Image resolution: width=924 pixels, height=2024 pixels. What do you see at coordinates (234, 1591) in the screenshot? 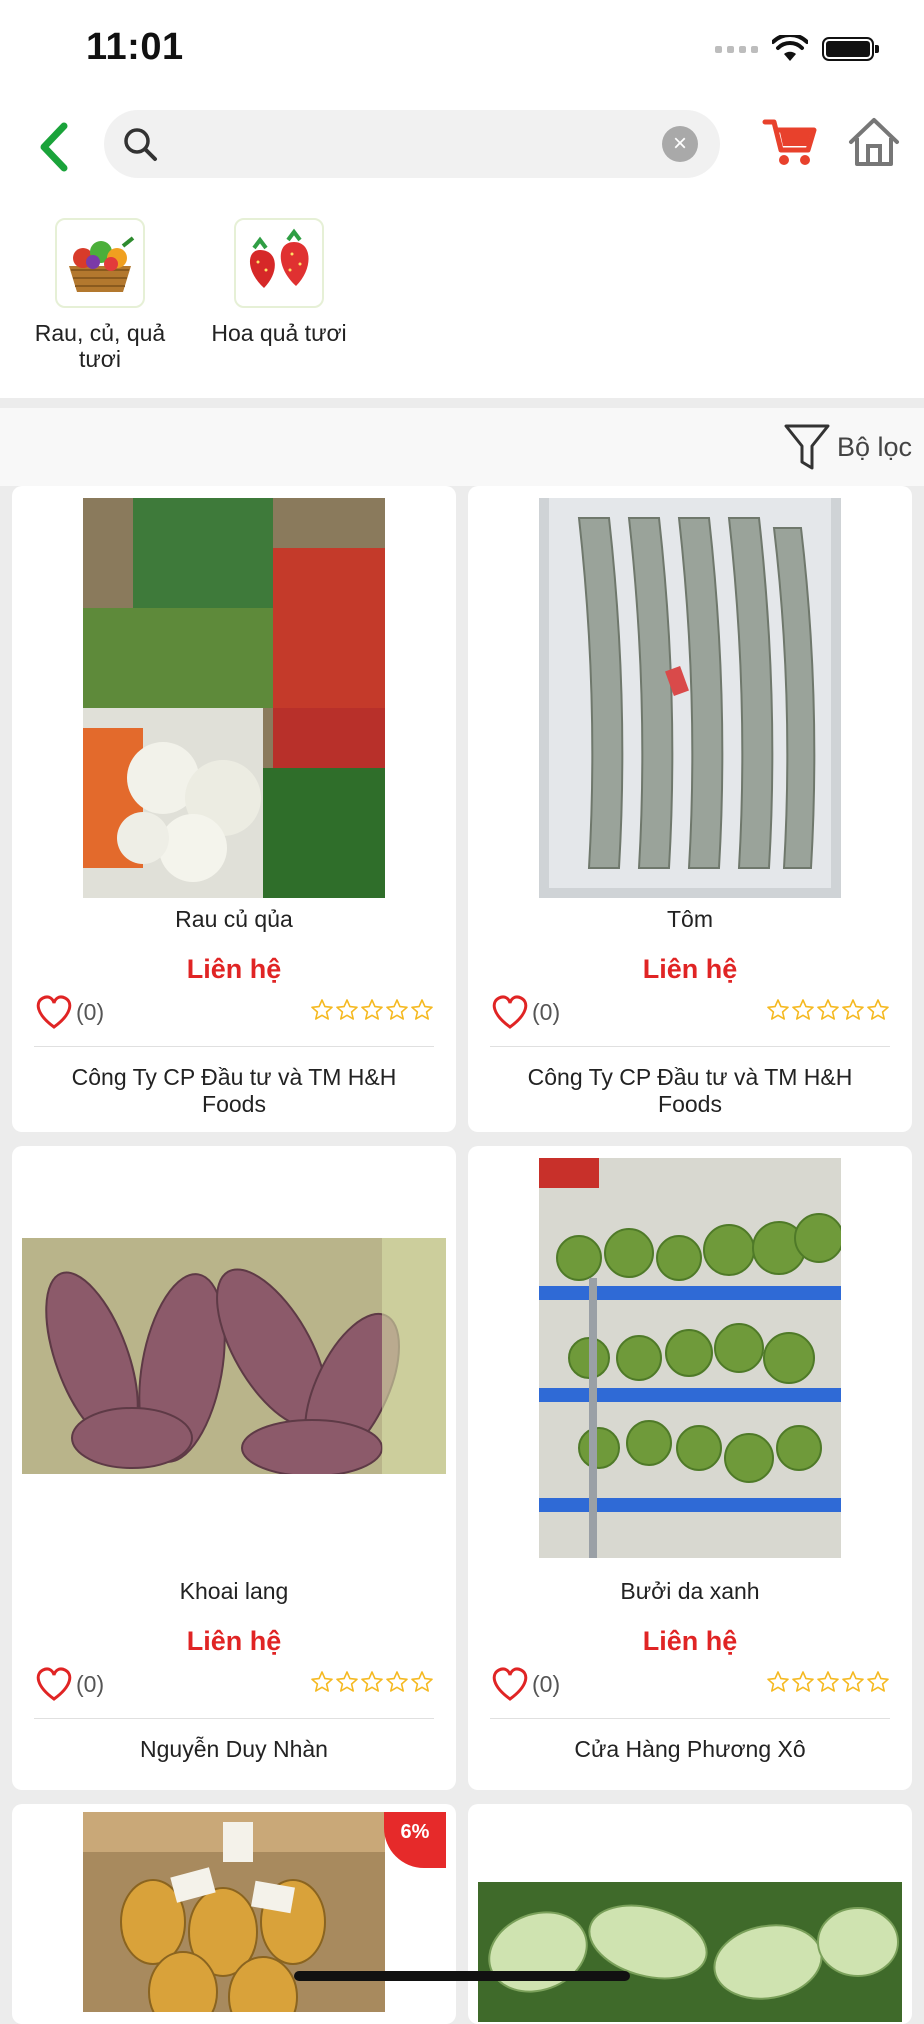
I see `product-name: Khoai lang` at bounding box center [234, 1591].